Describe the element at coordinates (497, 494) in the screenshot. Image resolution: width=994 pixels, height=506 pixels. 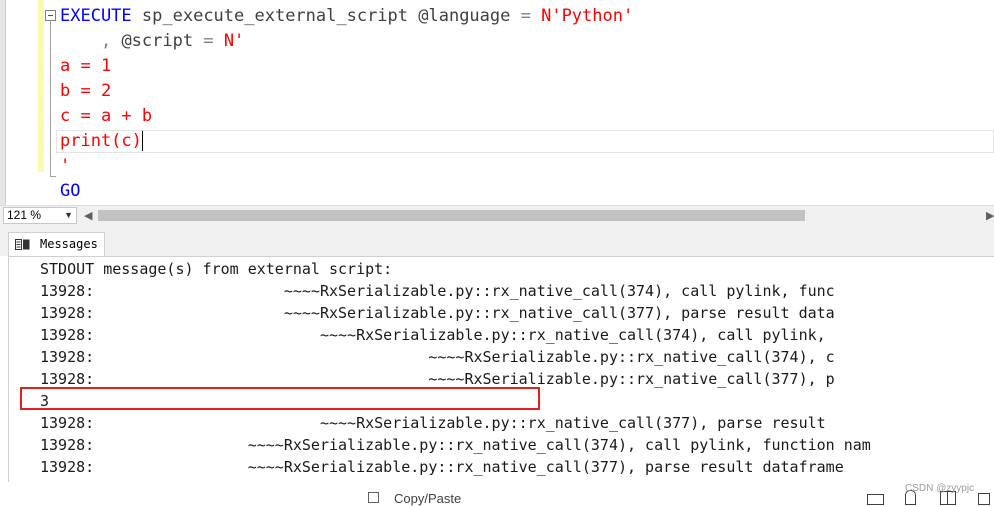
I see `bottom-toolbar: Copy/Paste CSDN @zyypjc` at that location.